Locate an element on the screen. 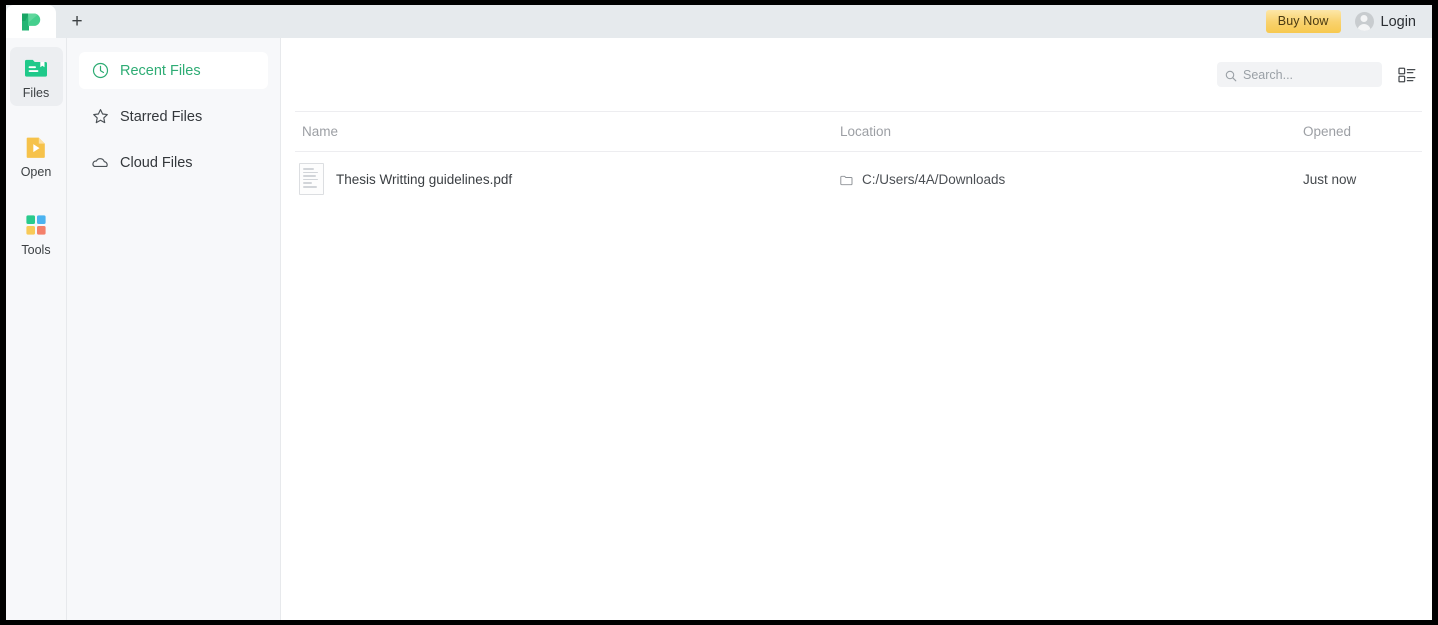 Image resolution: width=1438 pixels, height=625 pixels. rail-item-files: Files is located at coordinates (36, 76).